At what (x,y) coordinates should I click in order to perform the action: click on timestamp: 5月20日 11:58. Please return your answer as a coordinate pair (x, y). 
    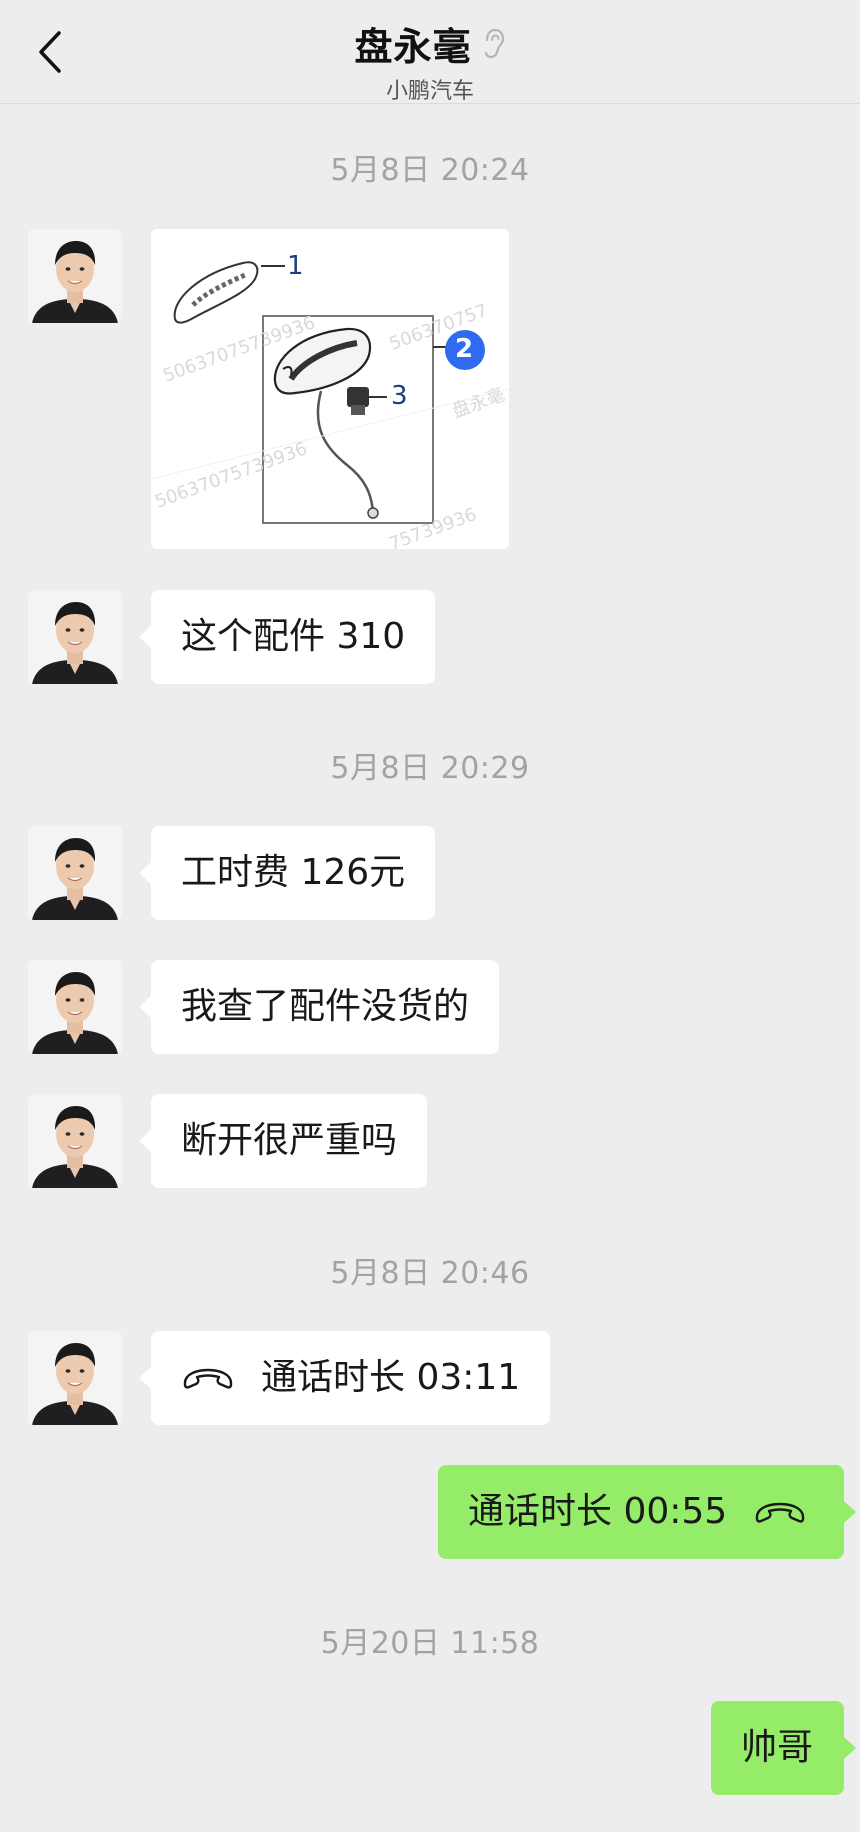
    Looking at the image, I should click on (430, 1643).